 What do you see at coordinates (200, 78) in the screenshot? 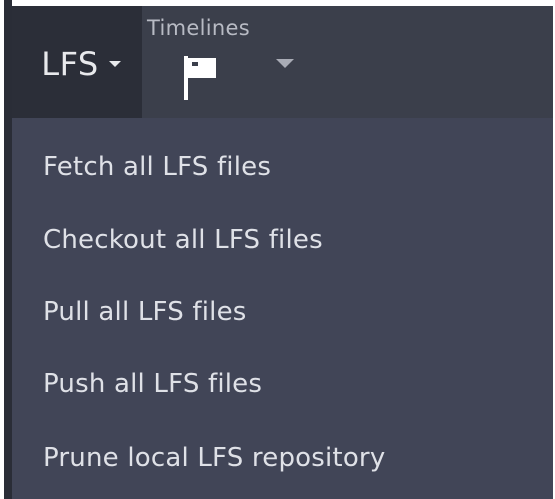
I see `flag-icon` at bounding box center [200, 78].